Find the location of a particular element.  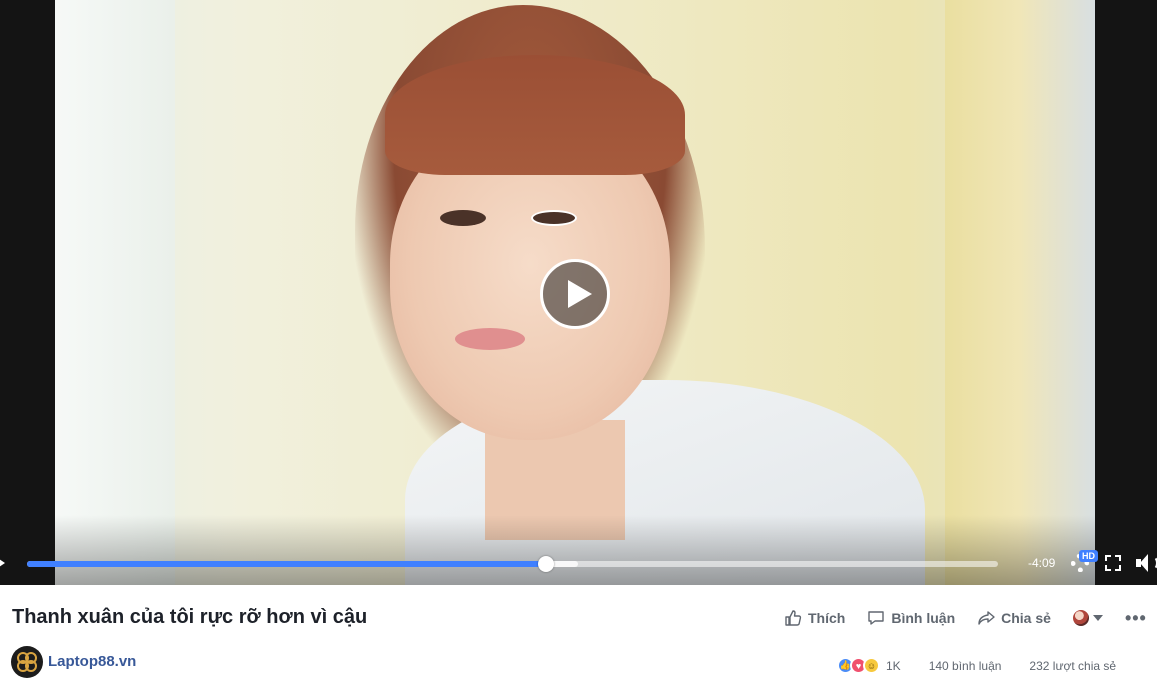

shares-count: 232 lượt chia sẻ is located at coordinates (1072, 666).